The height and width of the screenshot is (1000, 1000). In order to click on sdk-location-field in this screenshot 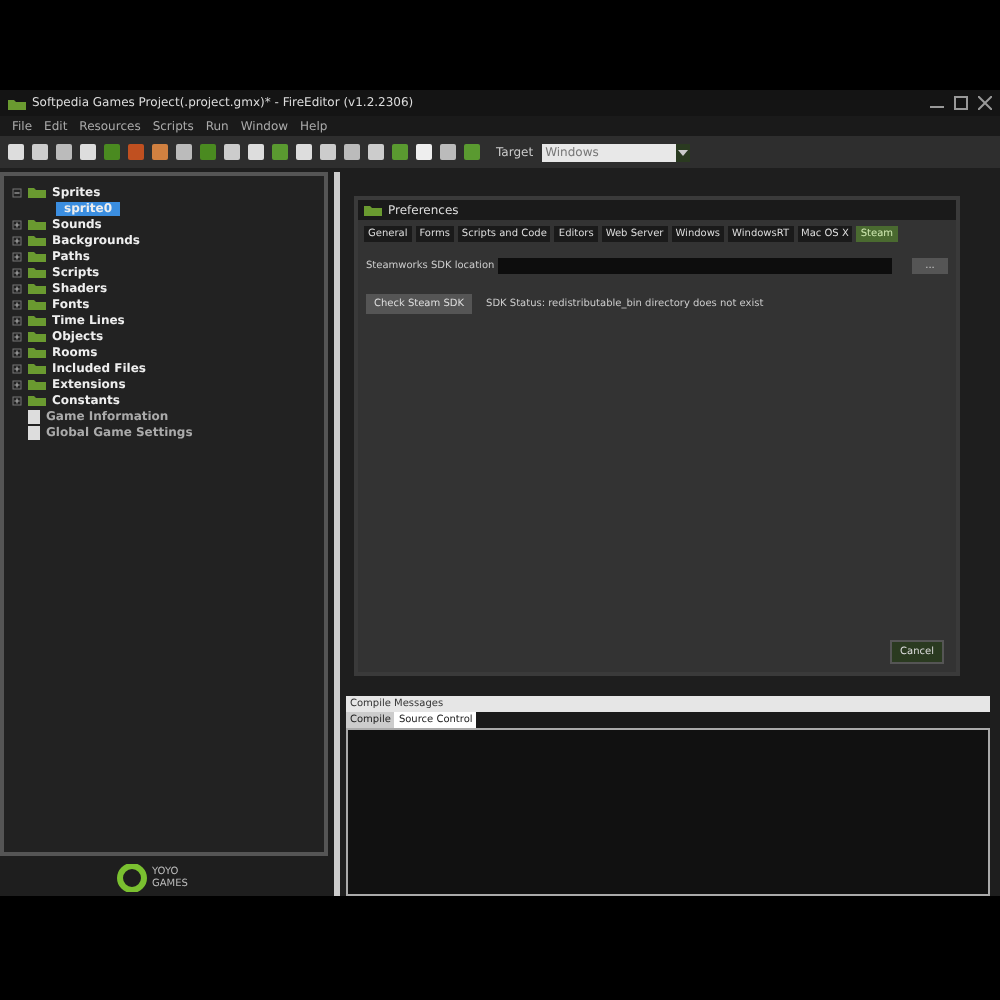, I will do `click(695, 266)`.